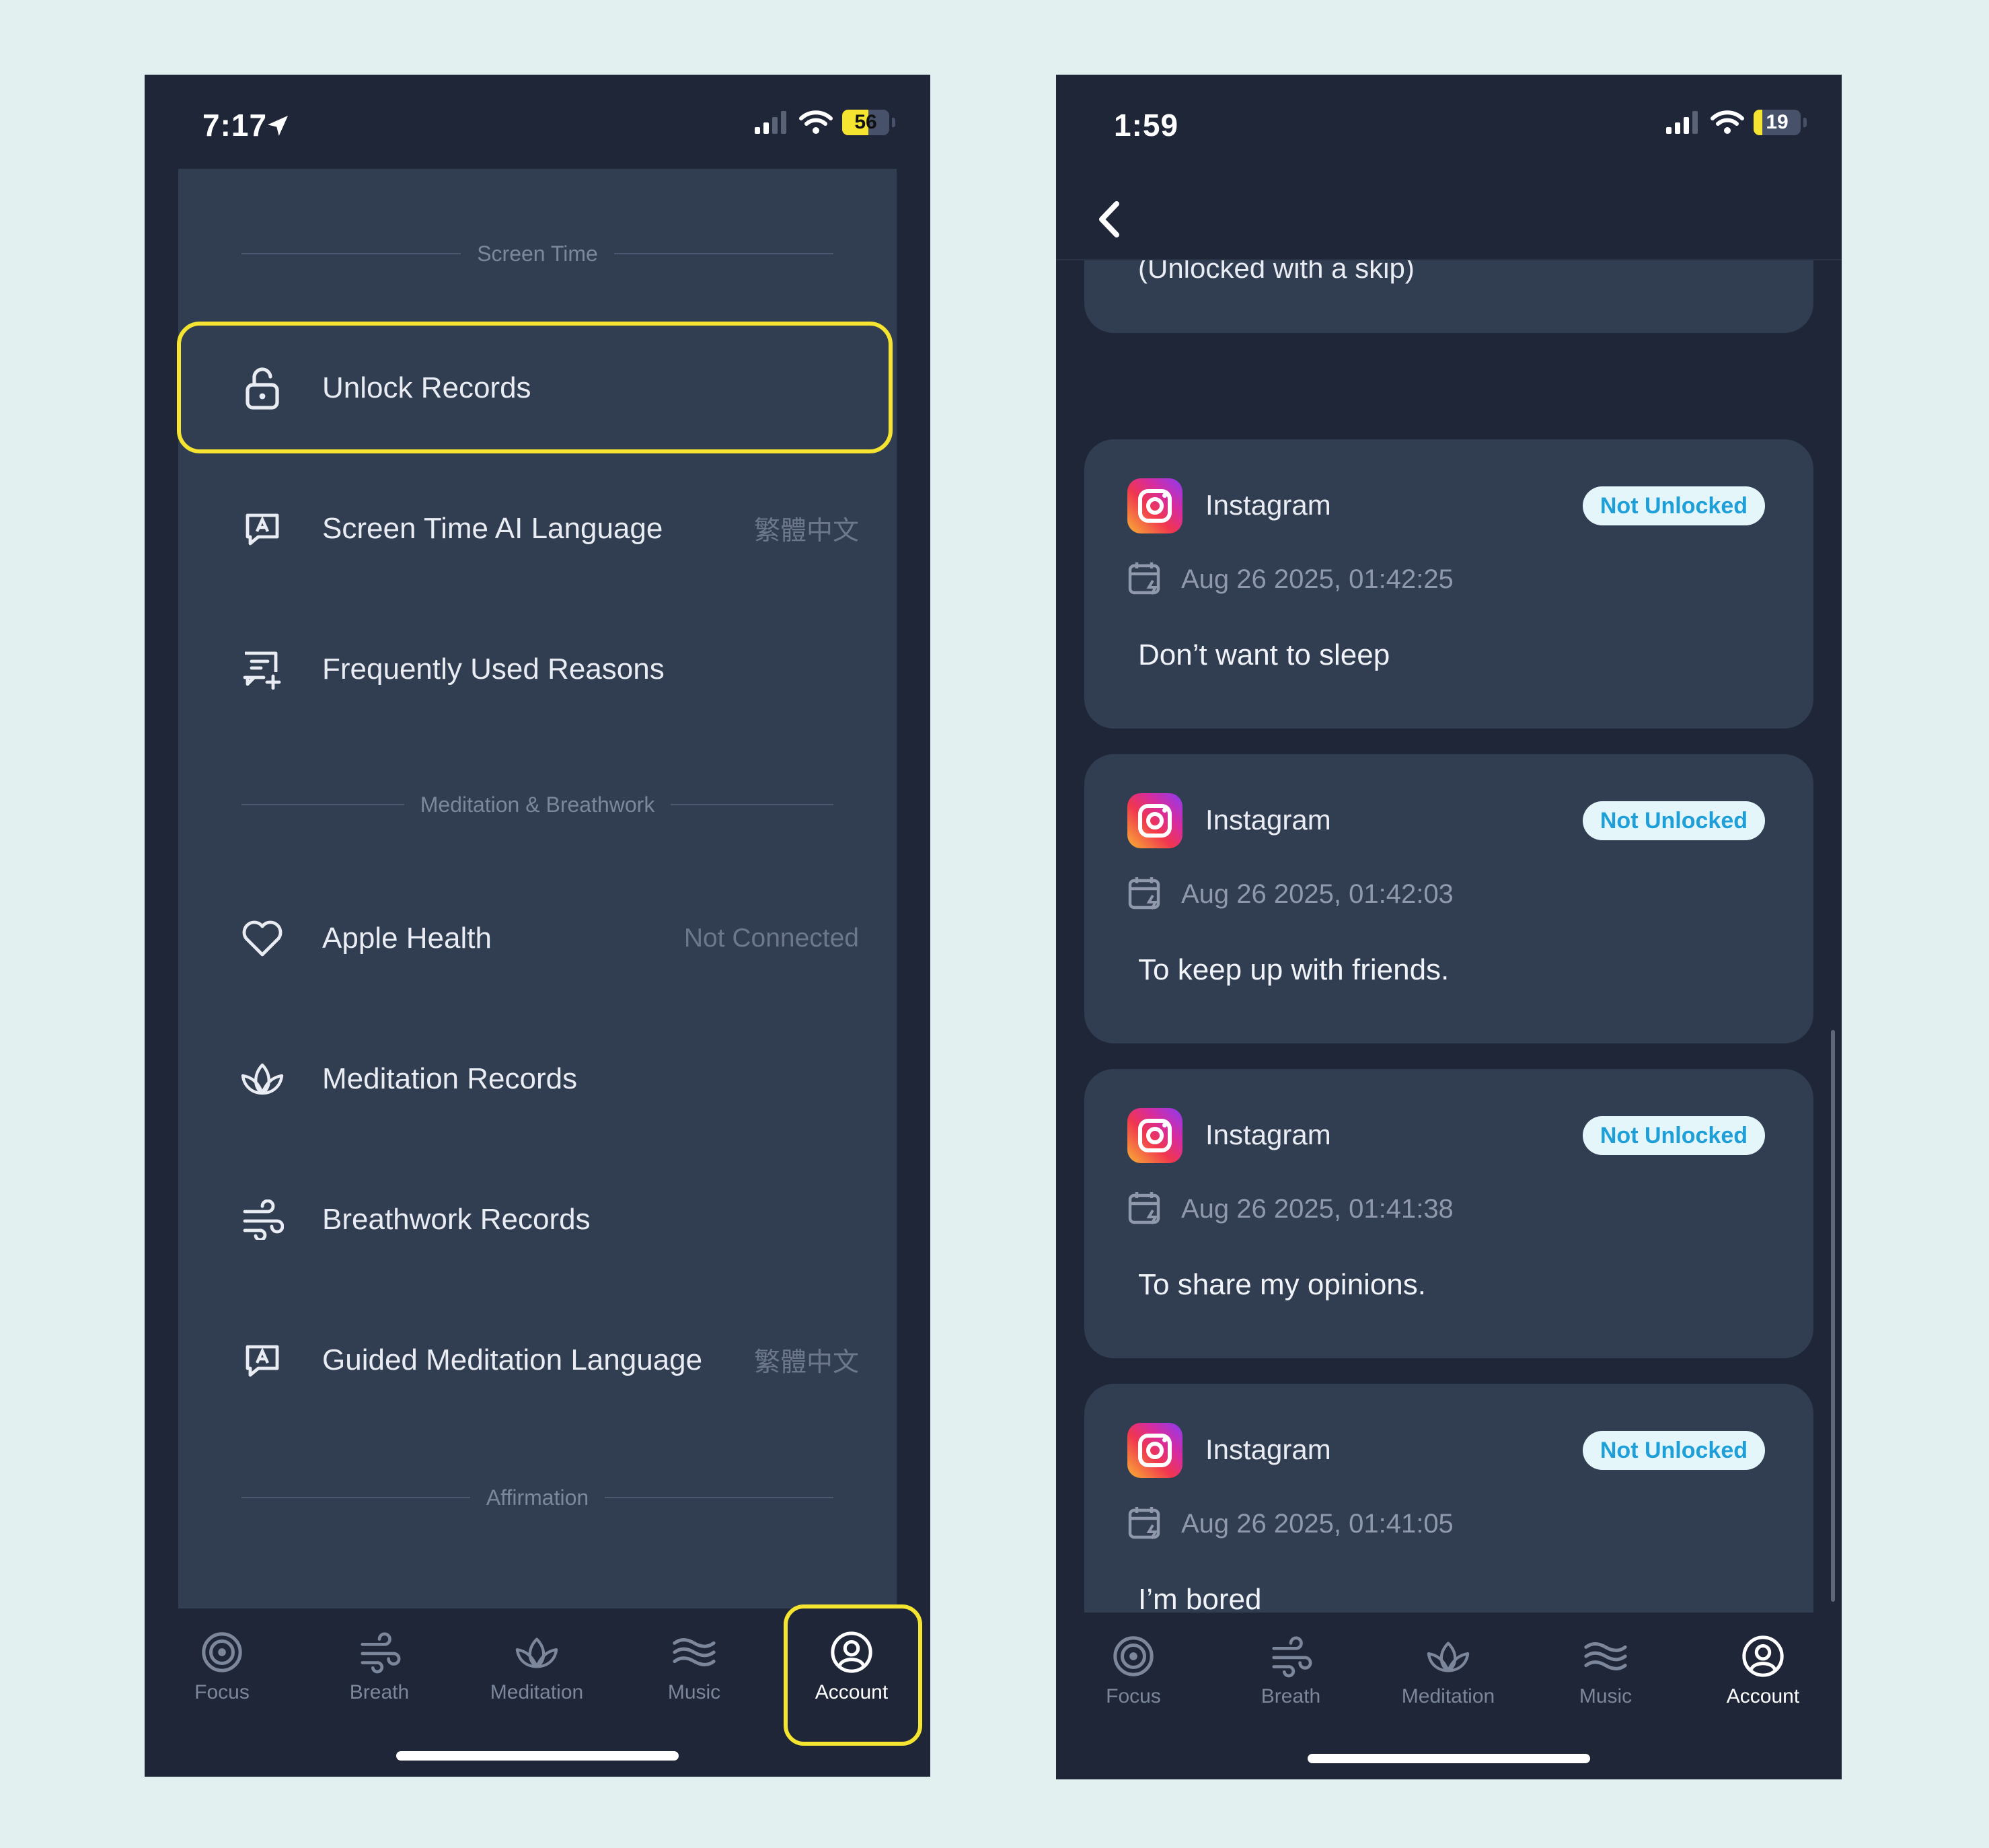  What do you see at coordinates (1276, 272) in the screenshot?
I see `record-note: (Unlocked with a skip)` at bounding box center [1276, 272].